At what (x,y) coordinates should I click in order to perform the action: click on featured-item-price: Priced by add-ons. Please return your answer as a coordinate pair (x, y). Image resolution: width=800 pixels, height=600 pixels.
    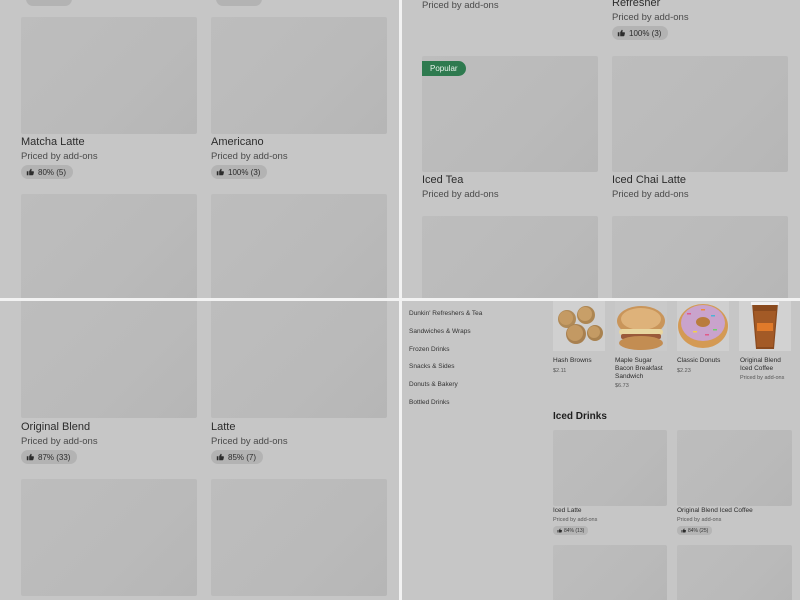
    Looking at the image, I should click on (762, 378).